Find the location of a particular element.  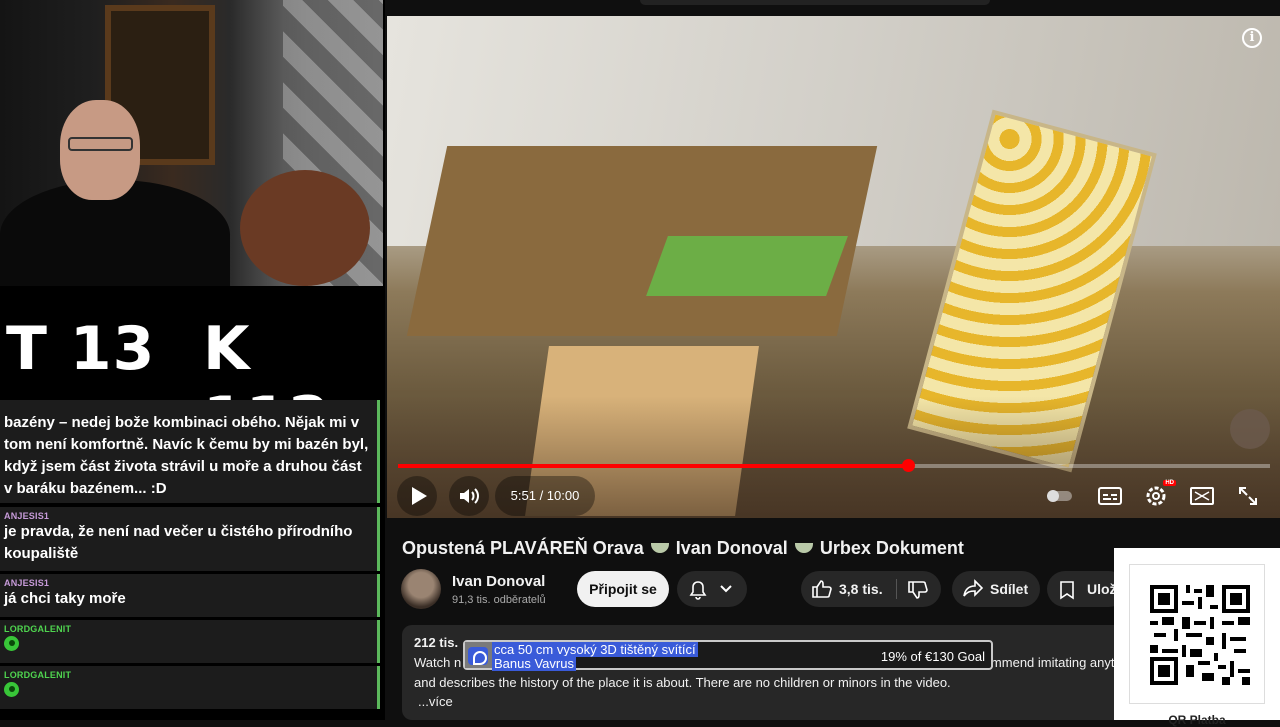

settings-icon: HD is located at coordinates (1156, 496).